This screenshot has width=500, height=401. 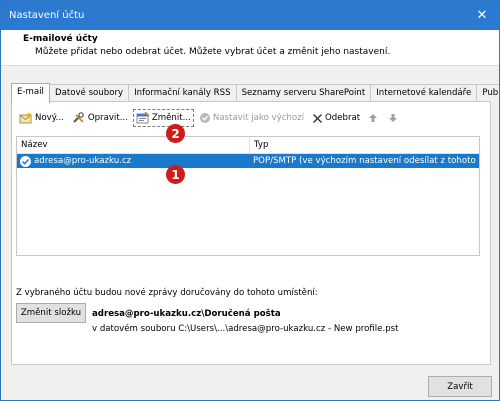 I want to click on new-mail-icon, so click(x=25, y=118).